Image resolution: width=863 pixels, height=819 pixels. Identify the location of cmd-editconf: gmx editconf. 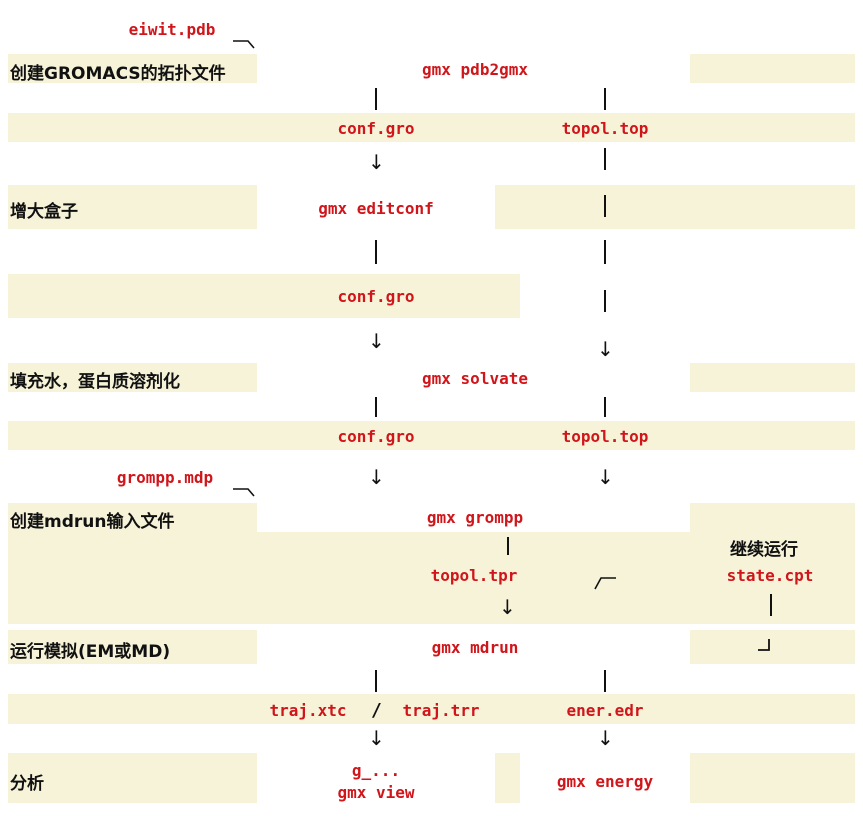
(376, 208).